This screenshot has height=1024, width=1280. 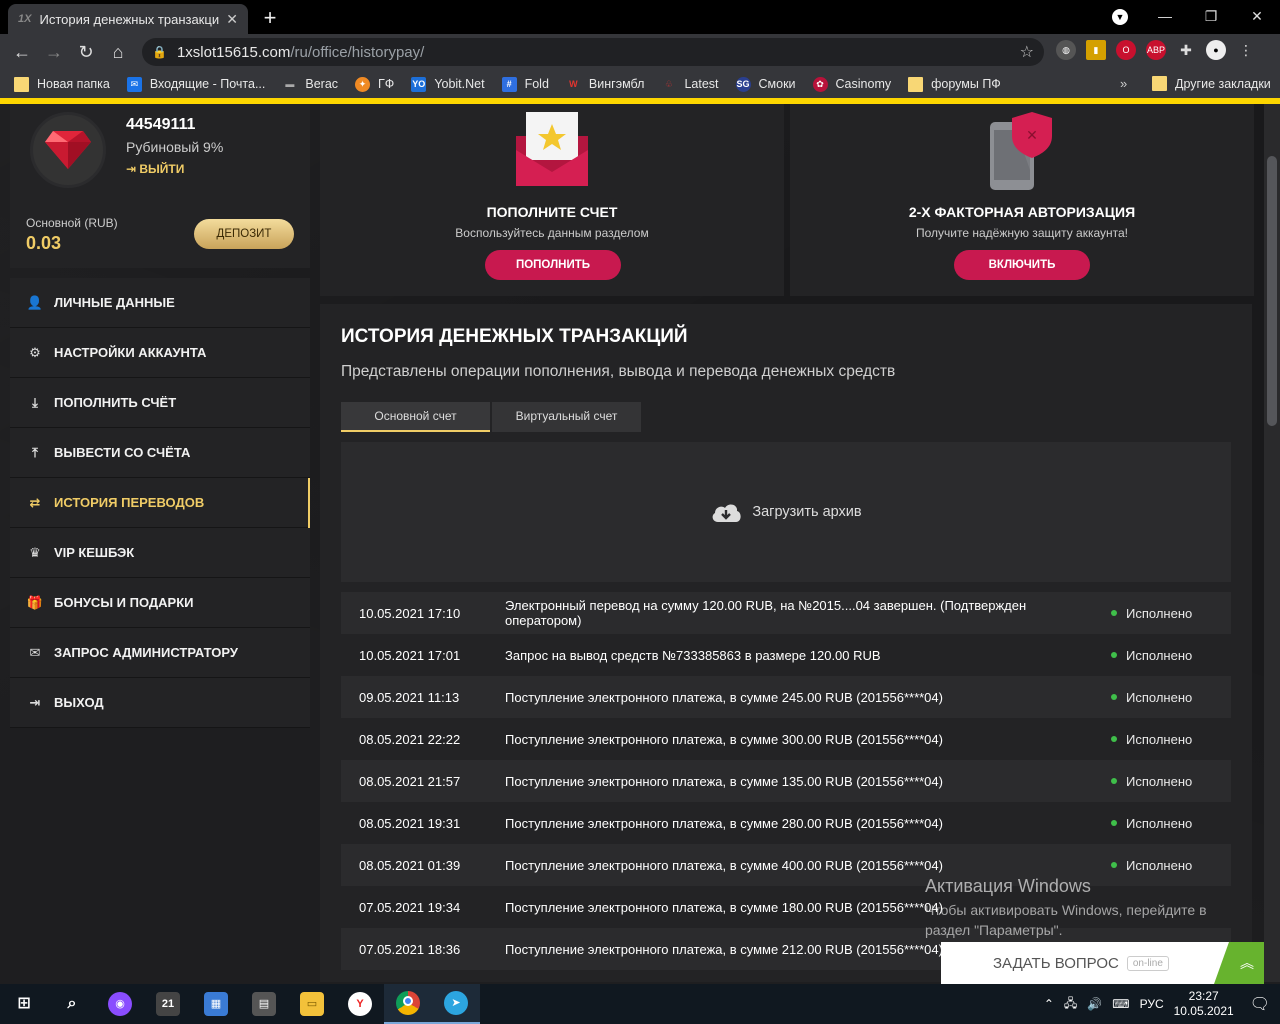 I want to click on menu-item-exit: ⇥ ВЫХОД, so click(x=160, y=703).